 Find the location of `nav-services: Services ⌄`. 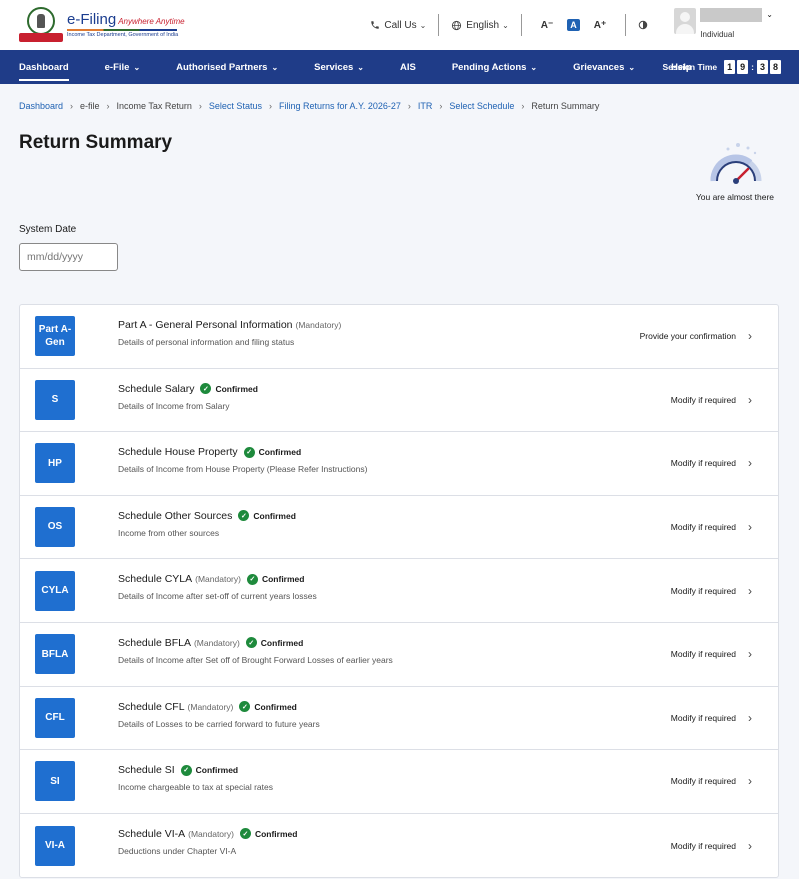

nav-services: Services ⌄ is located at coordinates (339, 67).